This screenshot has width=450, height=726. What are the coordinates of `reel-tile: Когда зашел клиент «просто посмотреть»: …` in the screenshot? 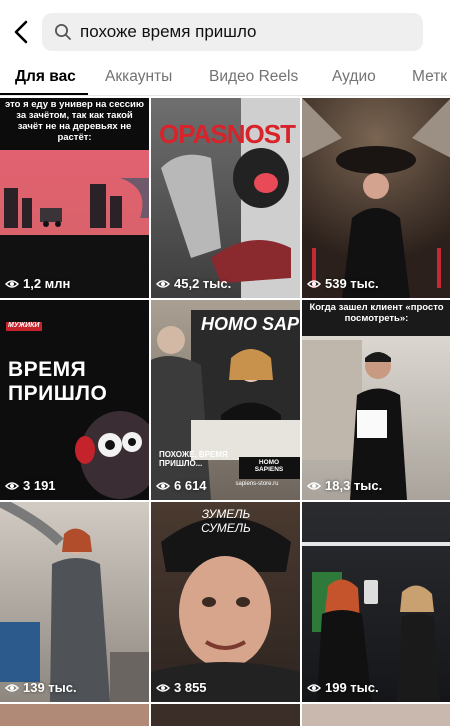 It's located at (376, 400).